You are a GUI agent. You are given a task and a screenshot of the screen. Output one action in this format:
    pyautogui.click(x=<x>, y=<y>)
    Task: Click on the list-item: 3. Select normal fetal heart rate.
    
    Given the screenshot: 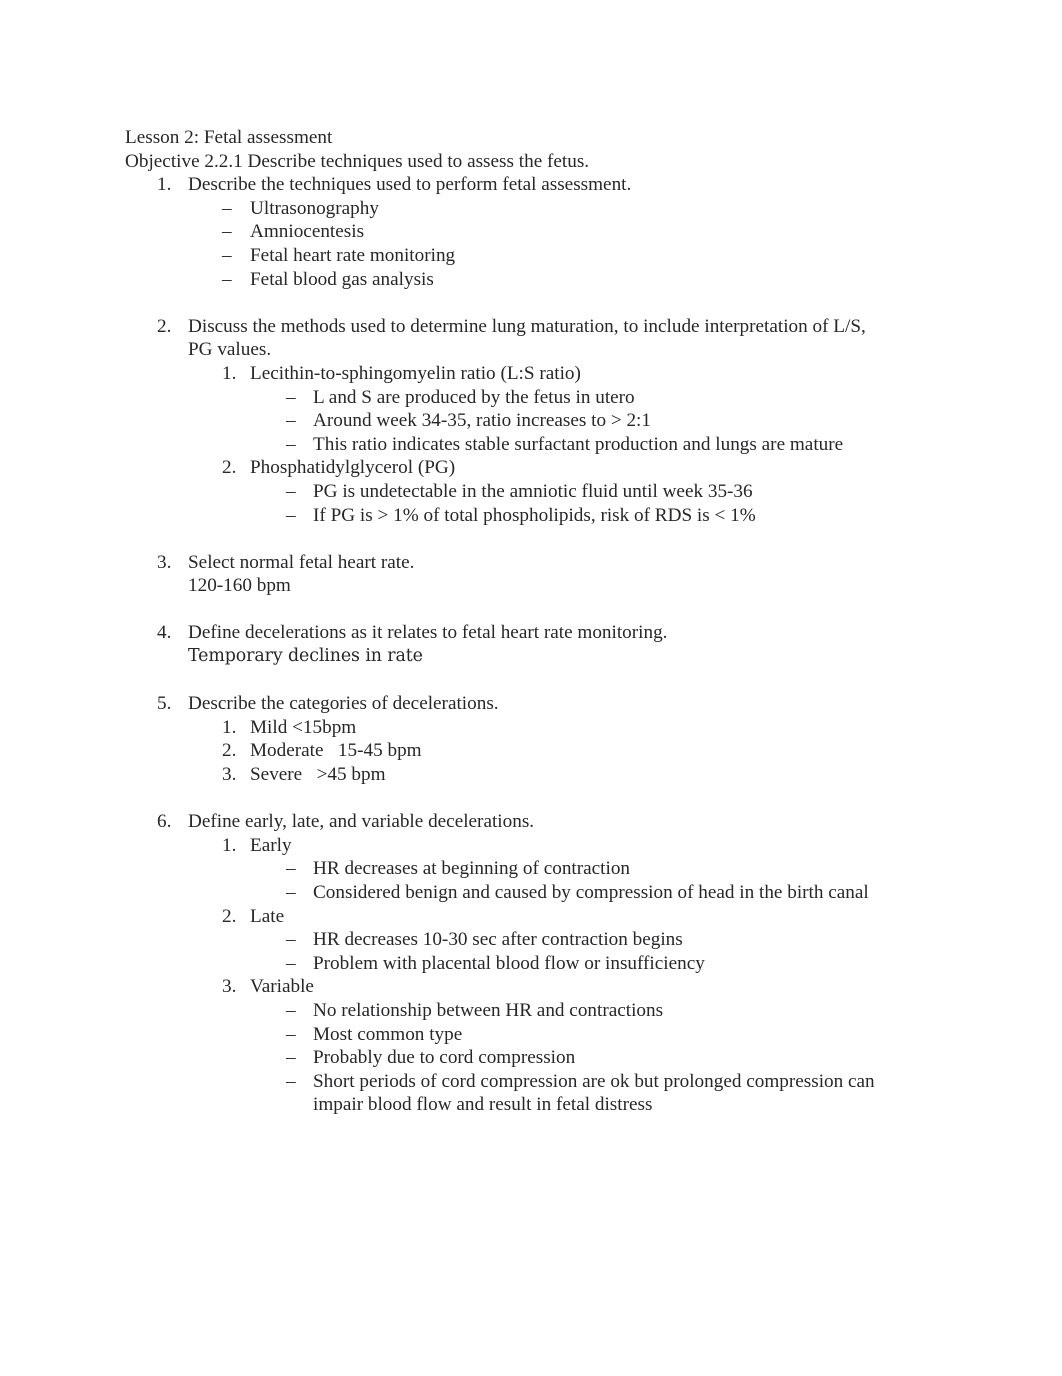 What is the action you would take?
    pyautogui.click(x=521, y=563)
    